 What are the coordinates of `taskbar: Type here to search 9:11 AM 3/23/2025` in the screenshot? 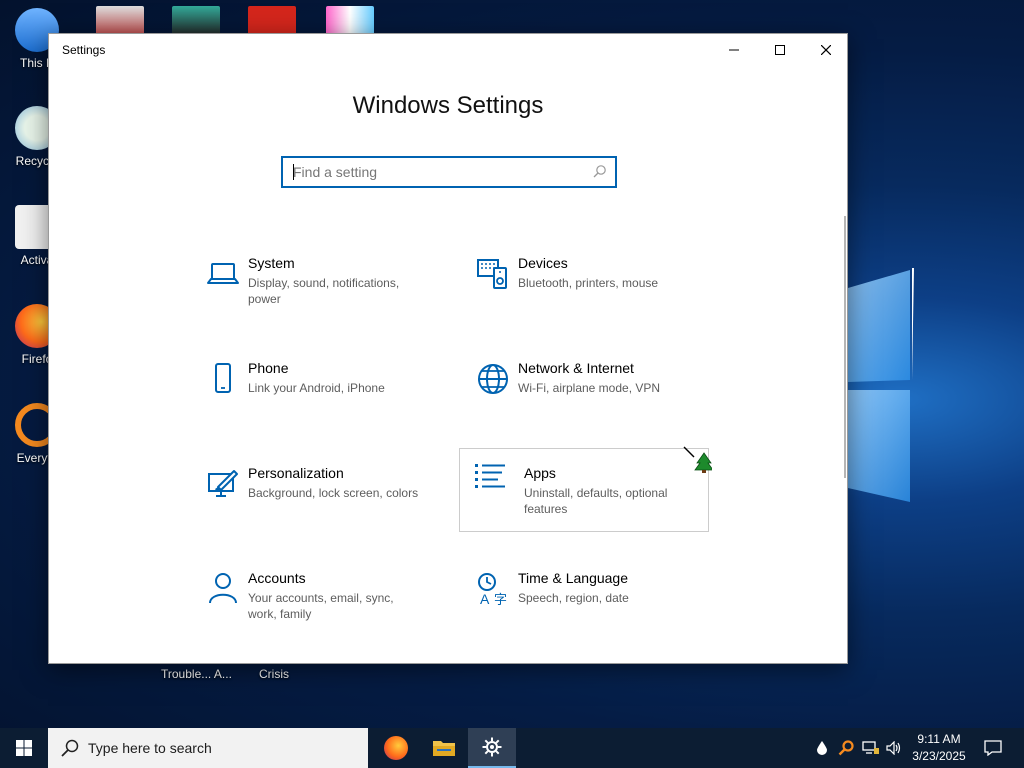 It's located at (512, 748).